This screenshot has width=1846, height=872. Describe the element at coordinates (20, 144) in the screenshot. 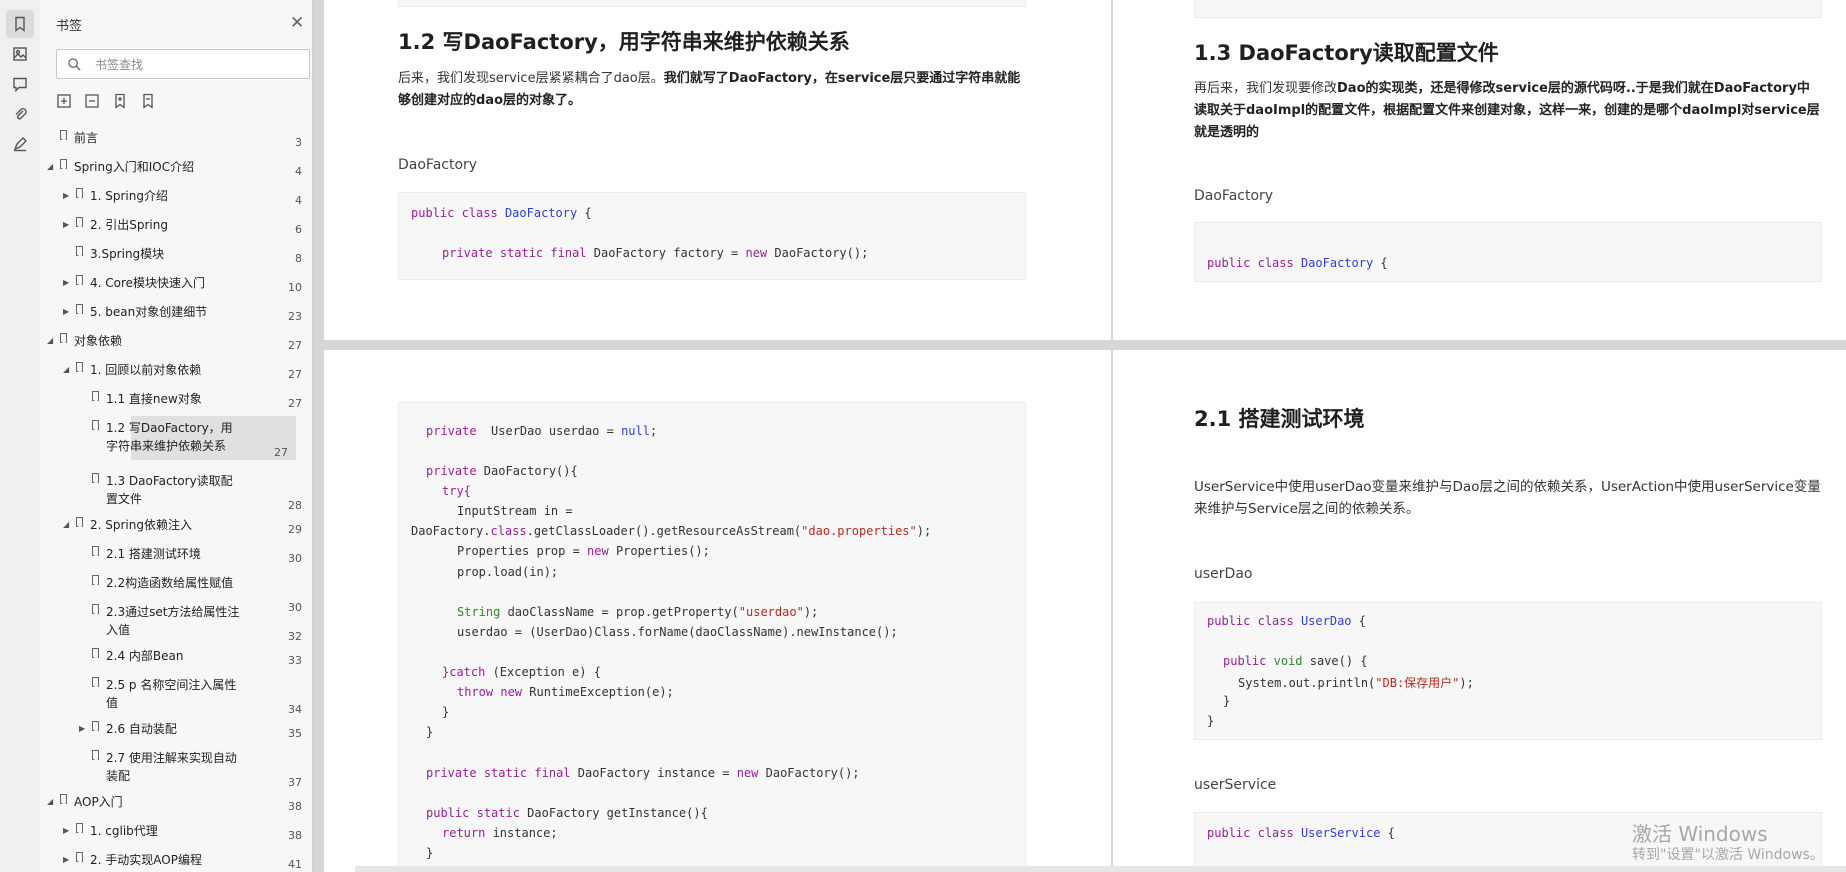

I see `sign-icon` at that location.